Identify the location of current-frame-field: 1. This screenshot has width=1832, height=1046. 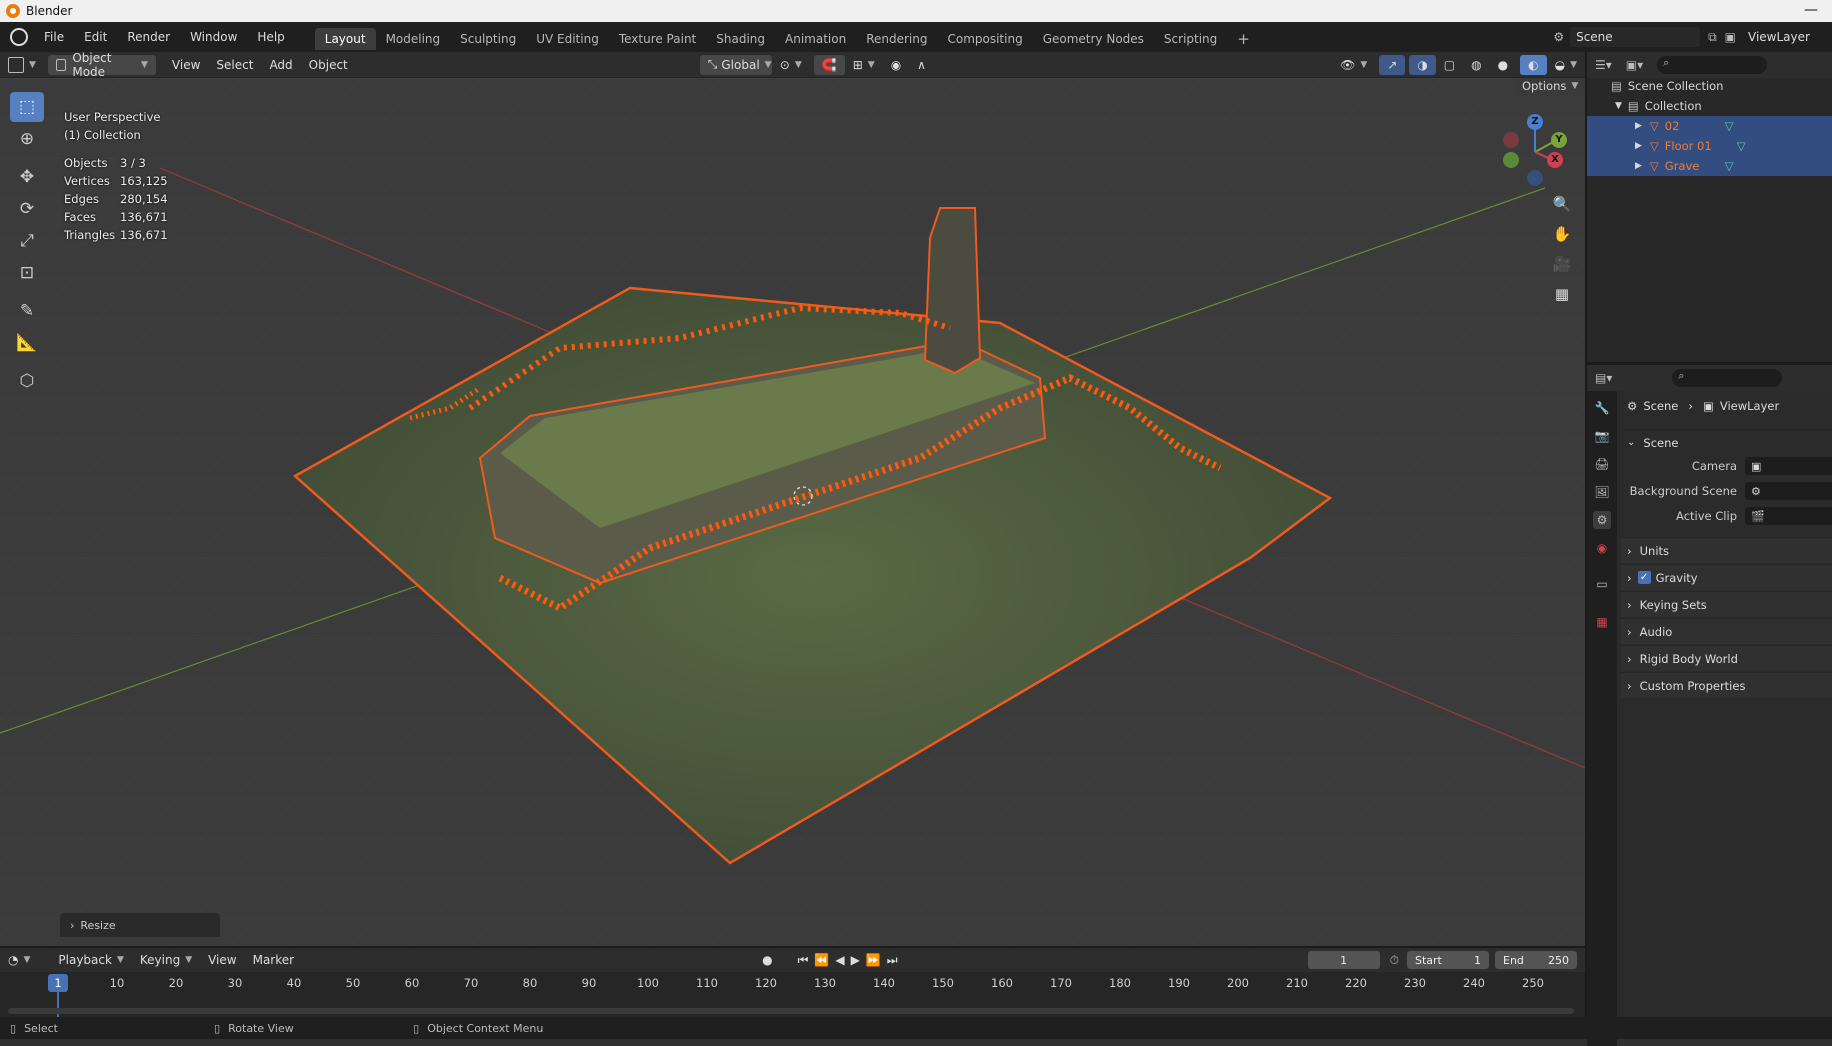
(1343, 960).